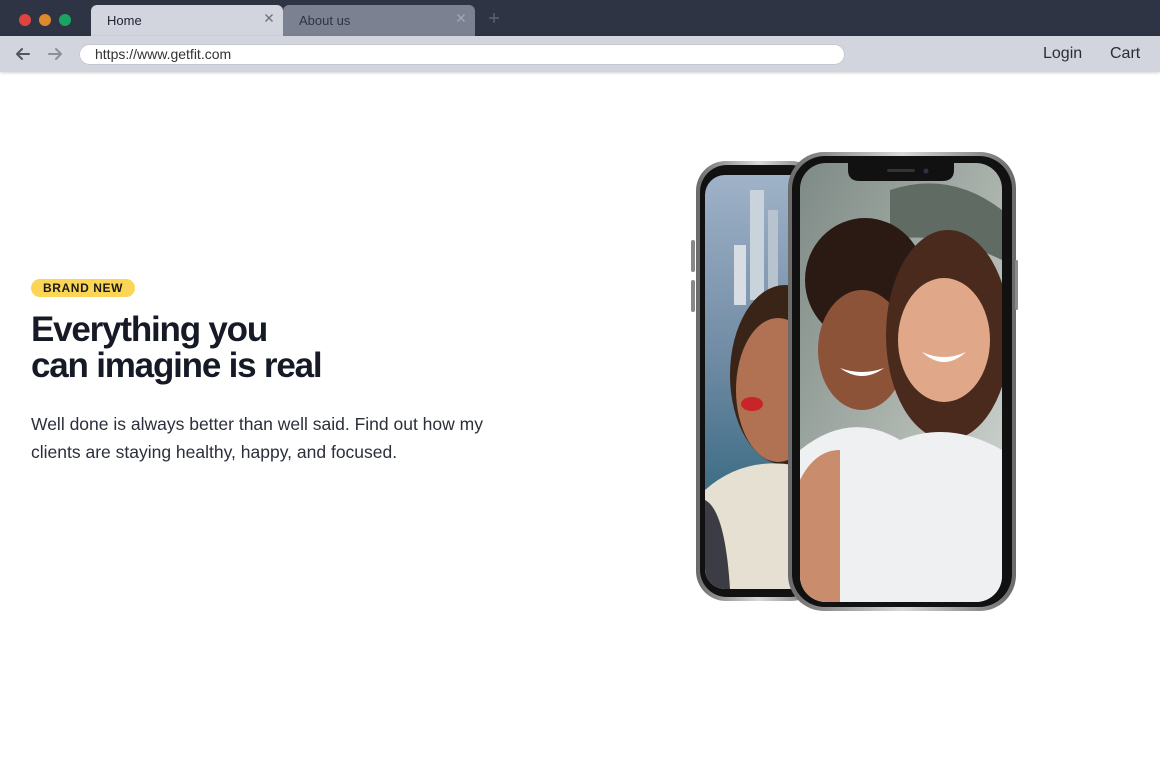  What do you see at coordinates (187, 20) in the screenshot?
I see `tab-home: Home` at bounding box center [187, 20].